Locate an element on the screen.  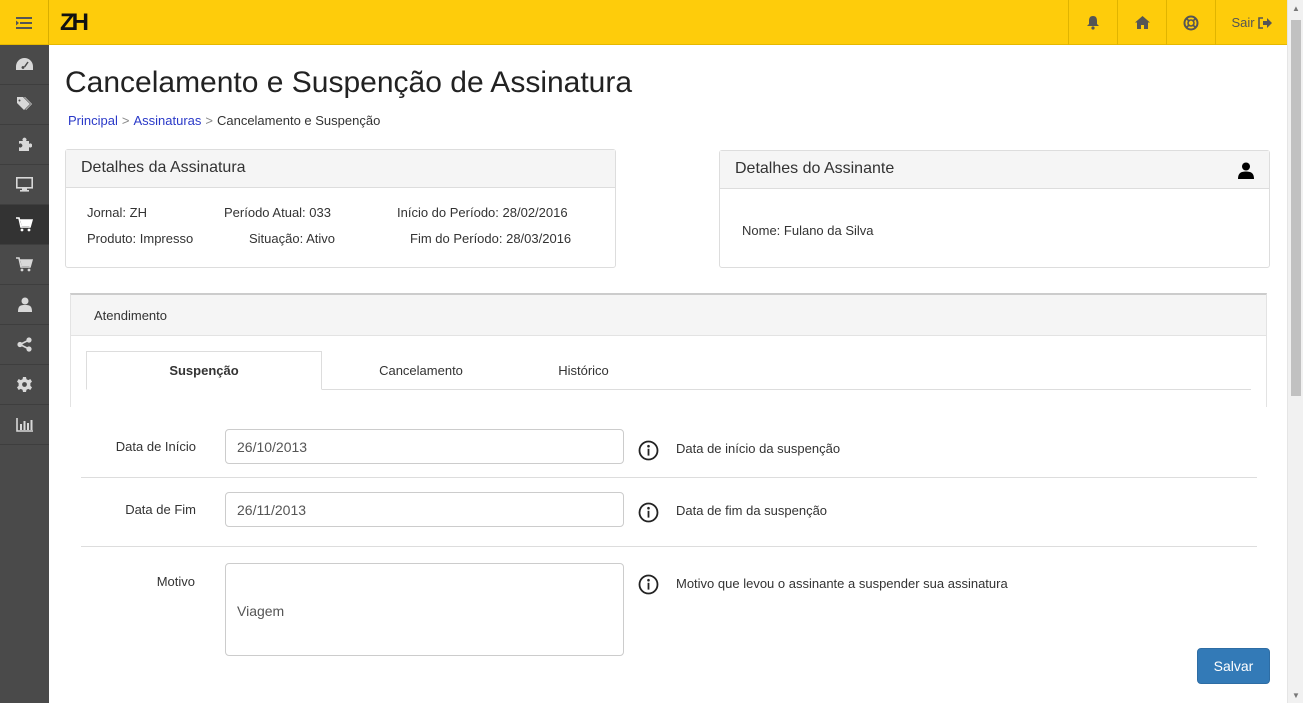
page-title: Cancelamento e Suspenção de Assinatura is located at coordinates (349, 82).